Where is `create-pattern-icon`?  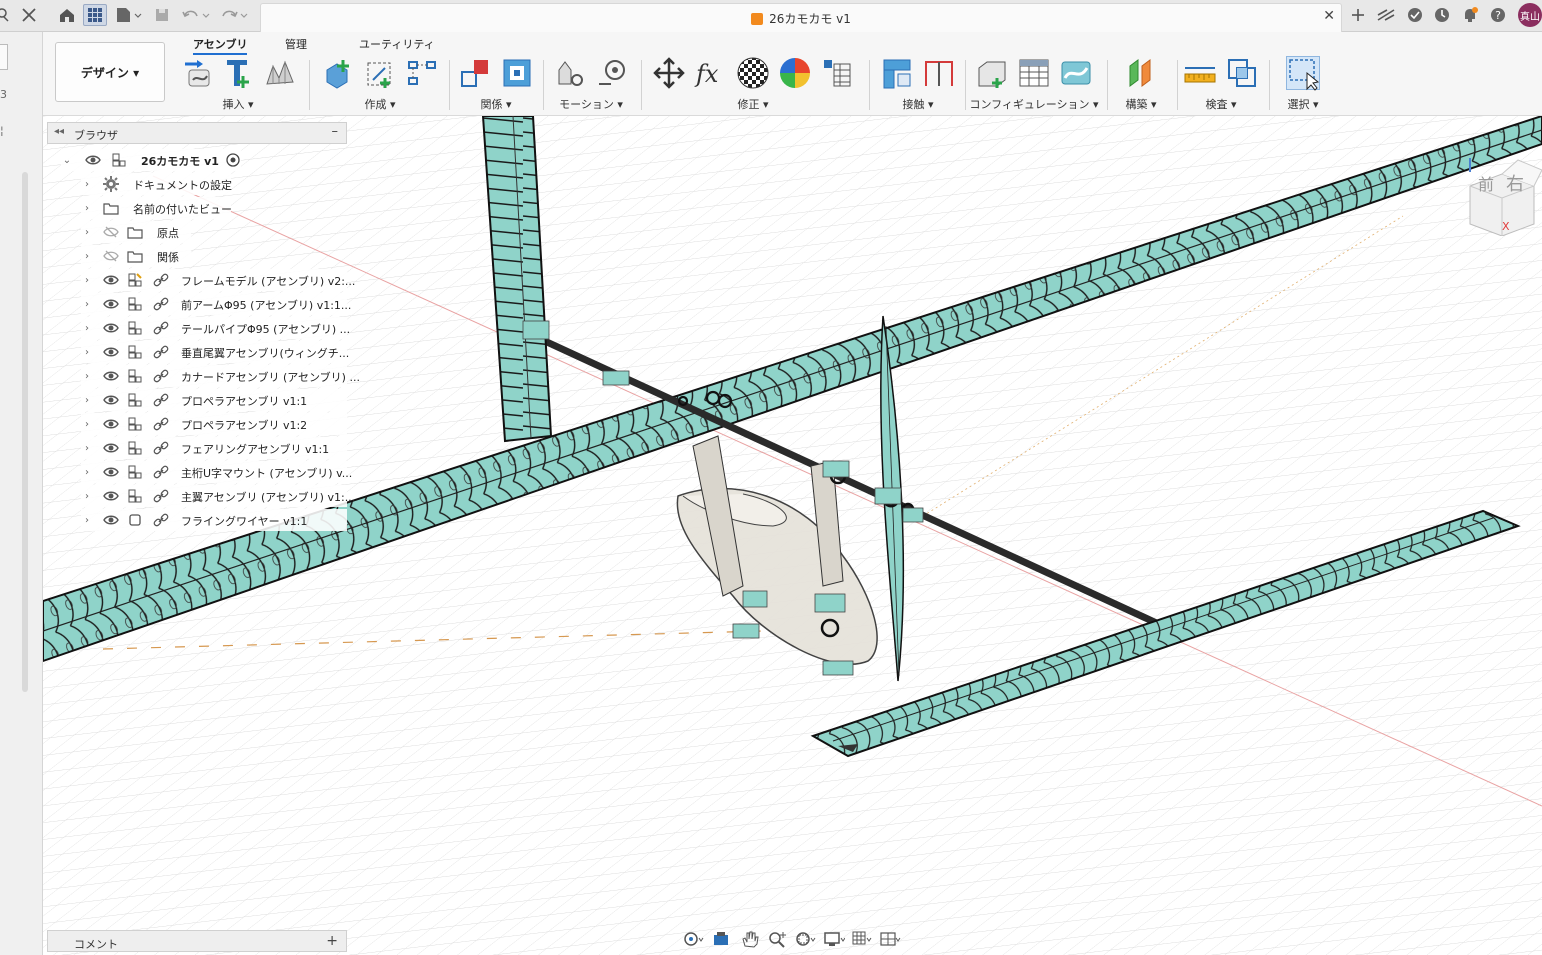
create-pattern-icon is located at coordinates (422, 73).